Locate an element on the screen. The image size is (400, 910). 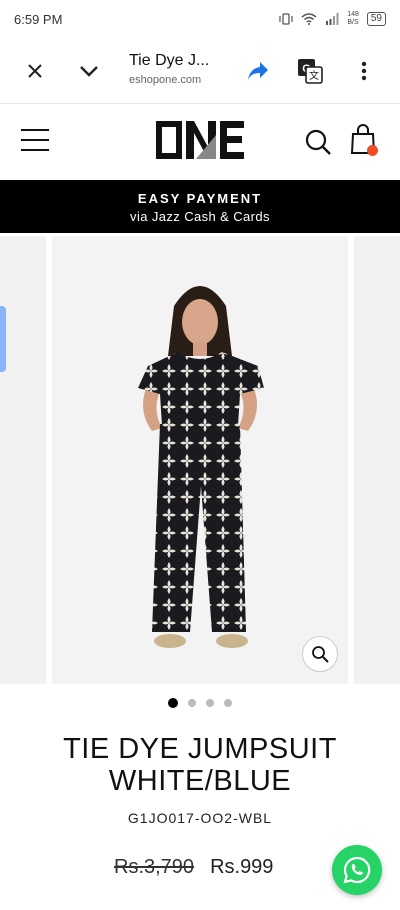
wifi-icon is located at coordinates (309, 19).